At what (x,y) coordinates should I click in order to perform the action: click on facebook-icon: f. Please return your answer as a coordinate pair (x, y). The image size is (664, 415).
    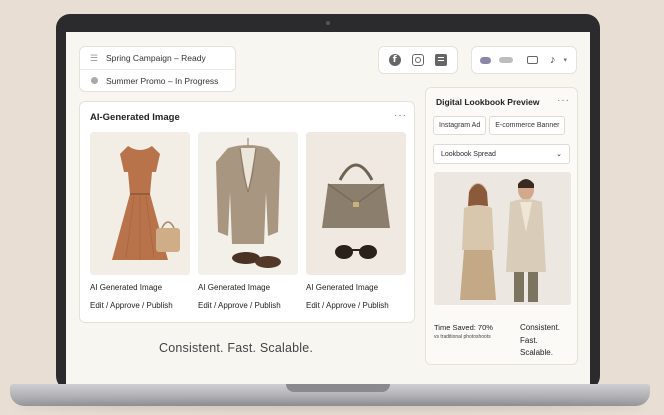
    Looking at the image, I should click on (394, 60).